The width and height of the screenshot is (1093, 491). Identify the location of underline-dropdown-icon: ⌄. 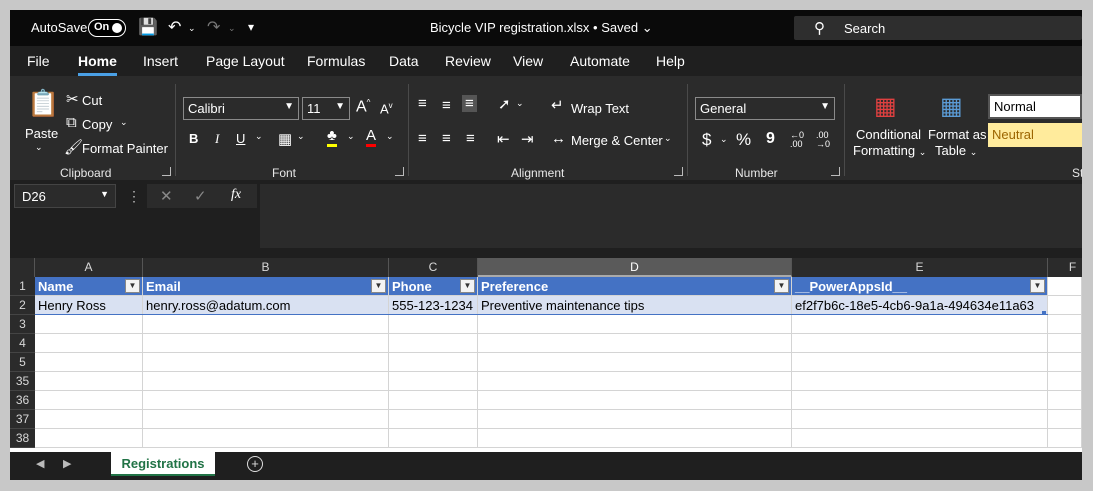
(259, 136).